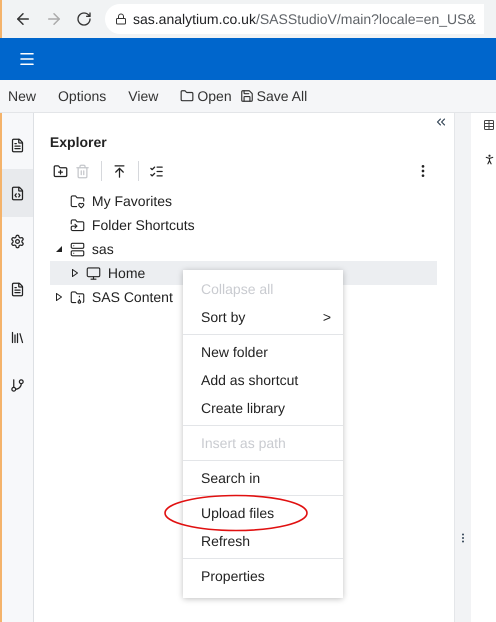 The width and height of the screenshot is (496, 622). What do you see at coordinates (77, 225) in the screenshot?
I see `shortcut-folder-icon` at bounding box center [77, 225].